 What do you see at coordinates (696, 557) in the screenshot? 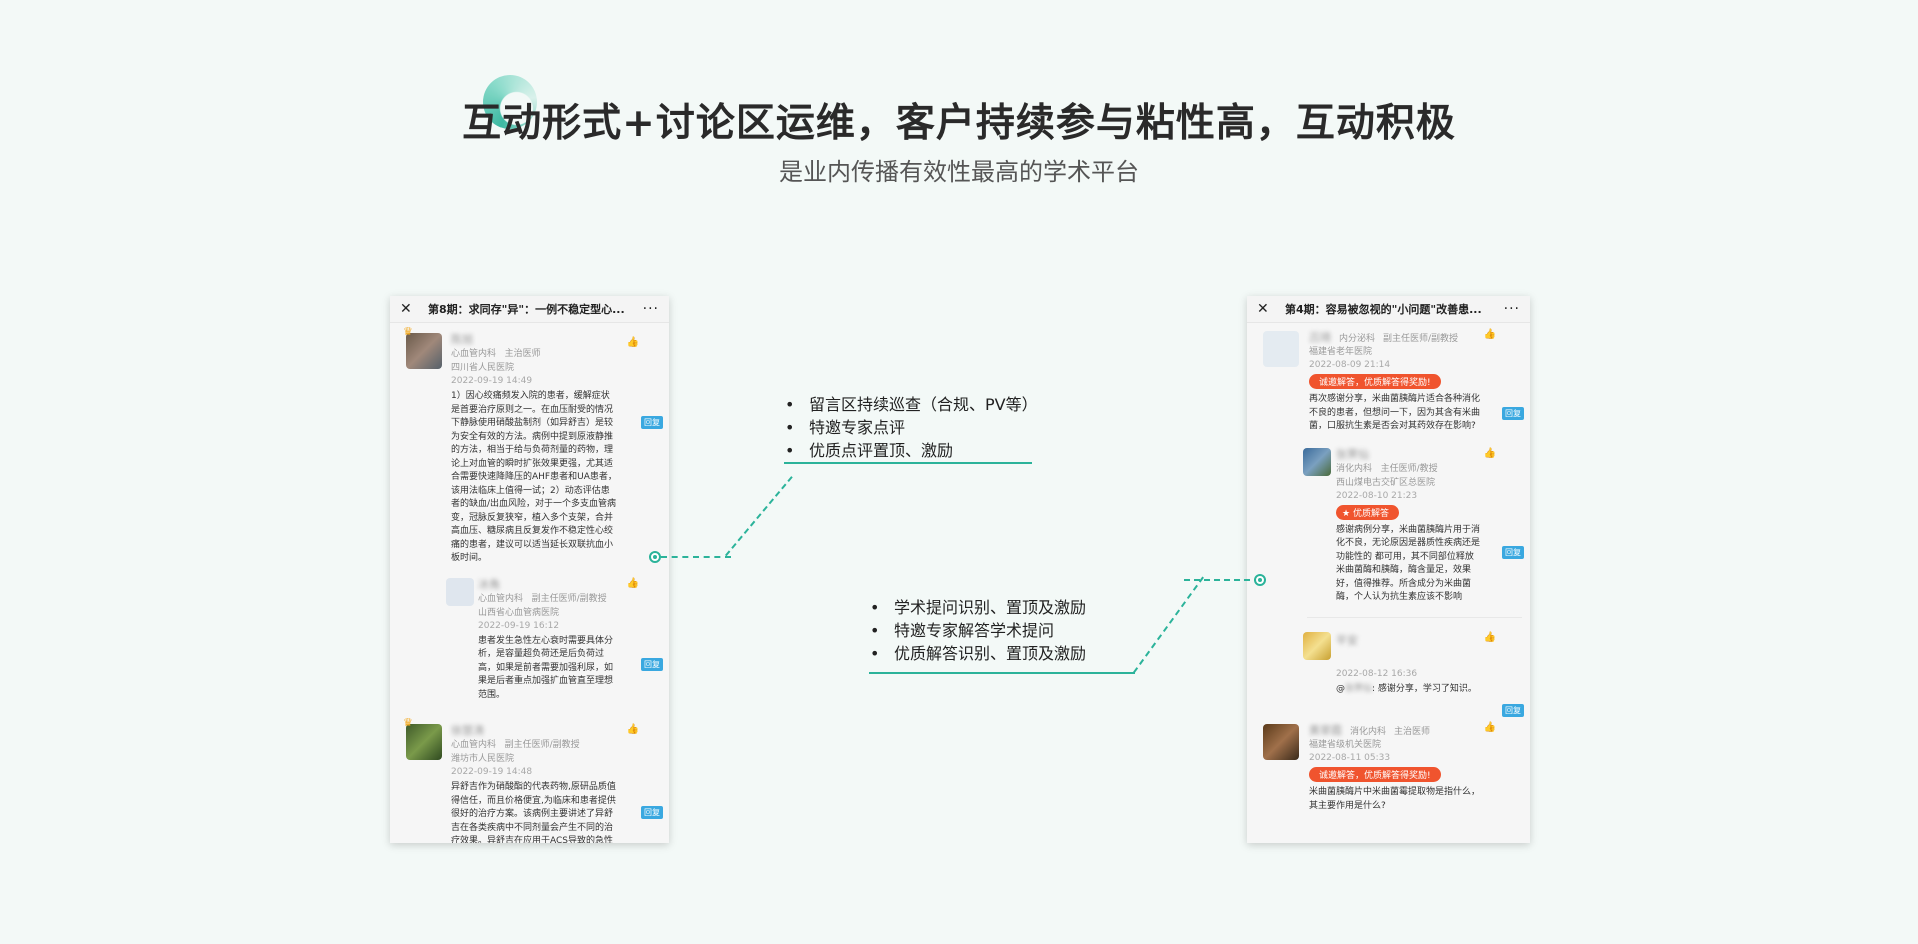
I see `left-connector-line` at bounding box center [696, 557].